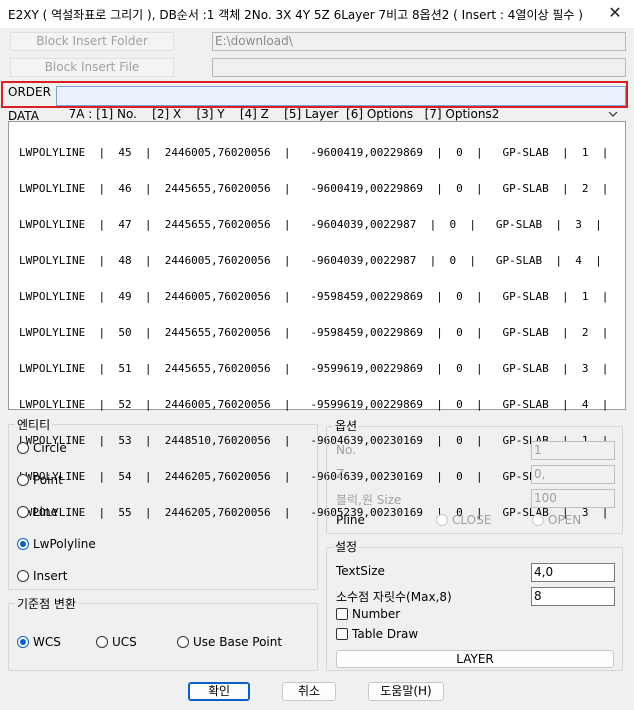  What do you see at coordinates (29, 92) in the screenshot?
I see `order-label: ORDER` at bounding box center [29, 92].